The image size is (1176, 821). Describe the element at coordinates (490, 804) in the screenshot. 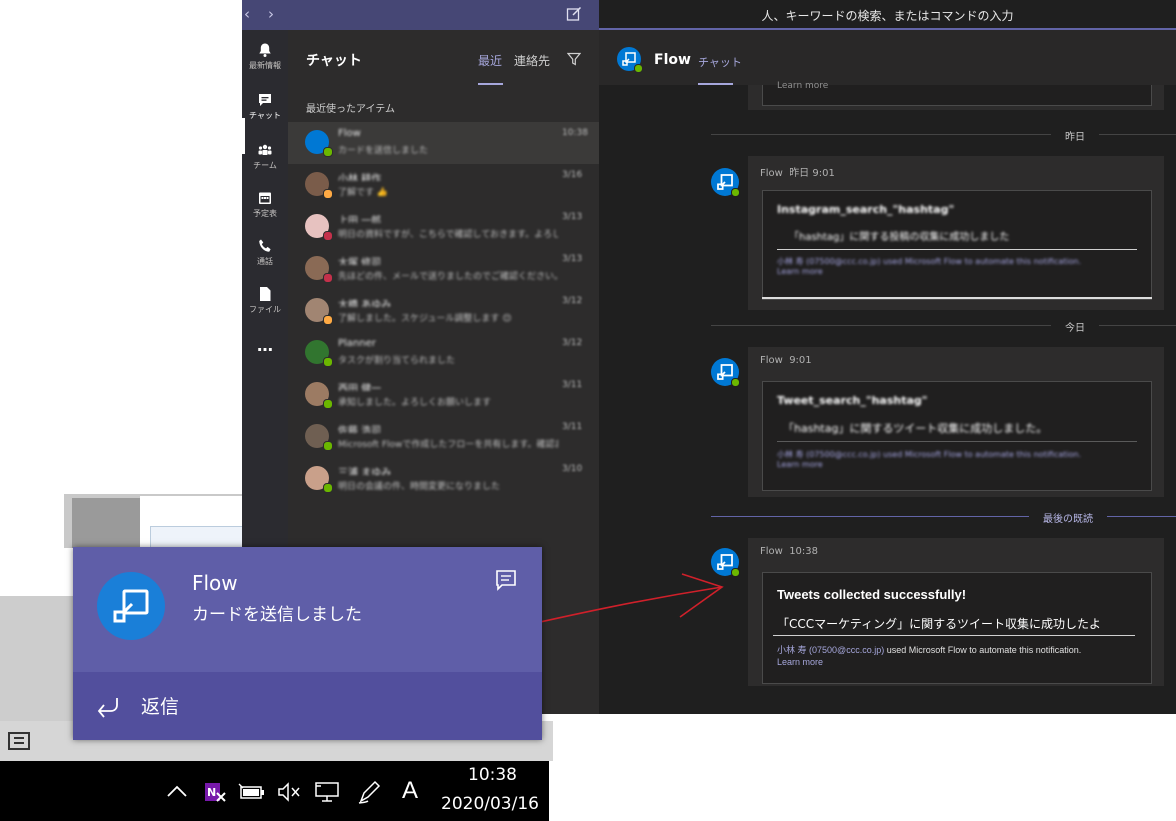

I see `clock-date: 2020/03/16` at that location.